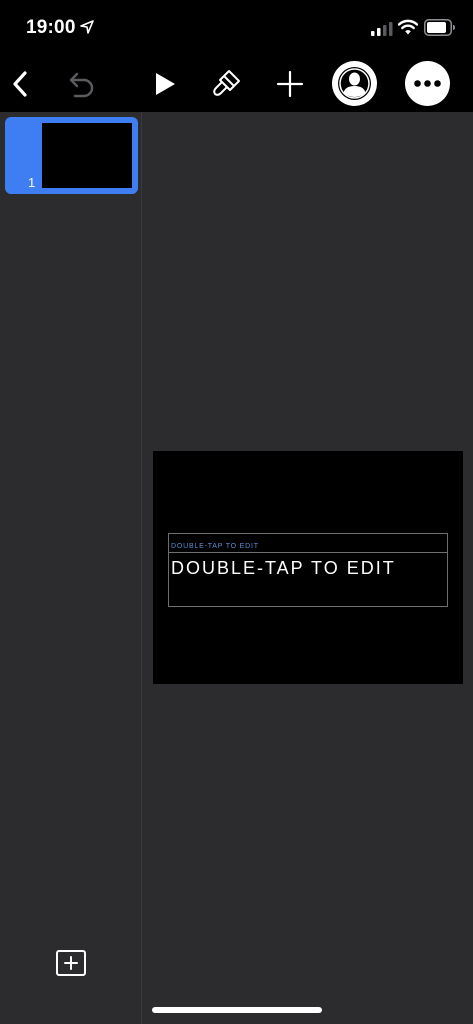  What do you see at coordinates (283, 568) in the screenshot?
I see `title-text: DOUBLE-TAP TO EDIT` at bounding box center [283, 568].